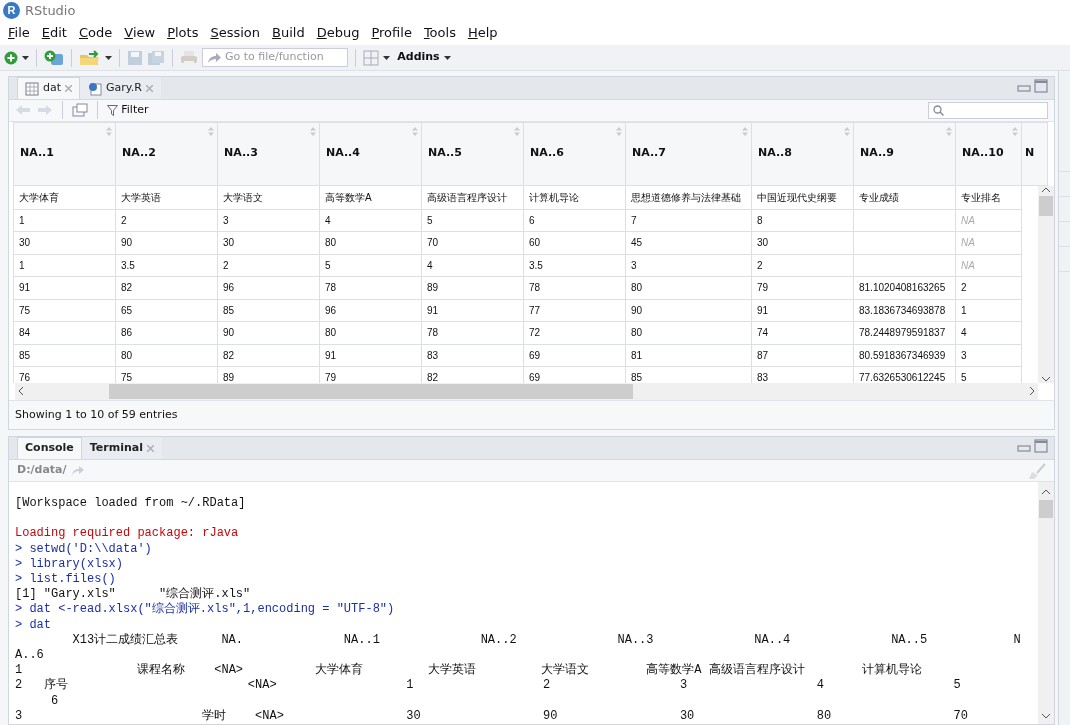 The width and height of the screenshot is (1070, 725). Describe the element at coordinates (64, 154) in the screenshot. I see `column-header: NA..1` at that location.